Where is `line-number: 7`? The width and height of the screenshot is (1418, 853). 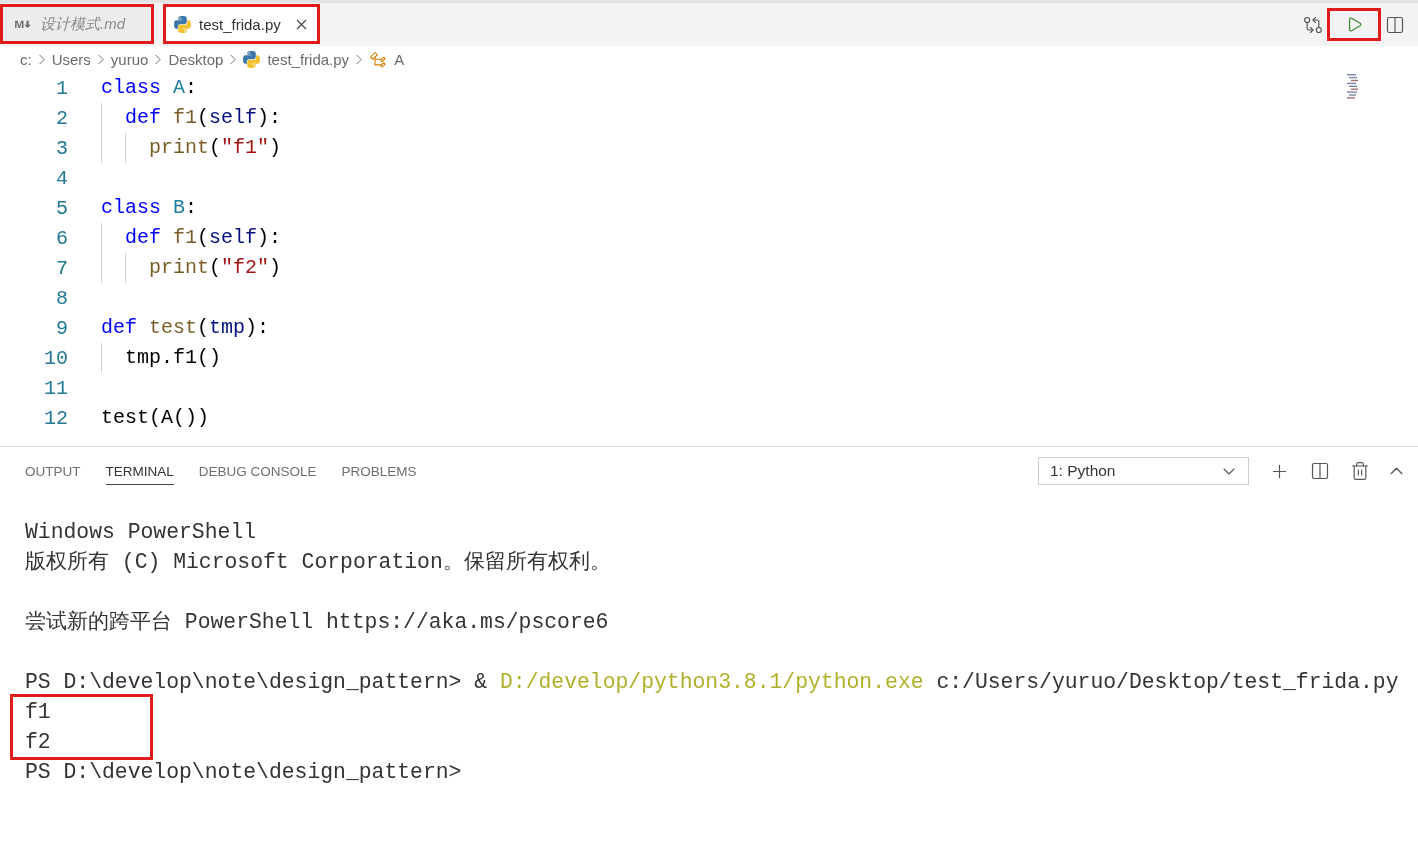
line-number: 7 is located at coordinates (62, 268).